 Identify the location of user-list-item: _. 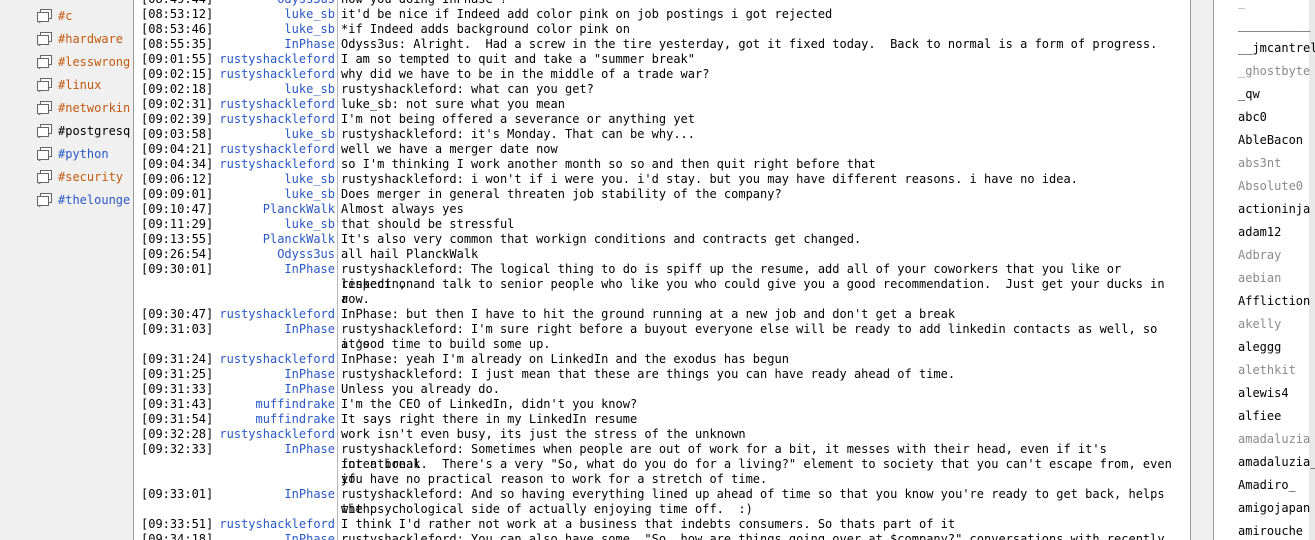
(1241, 7).